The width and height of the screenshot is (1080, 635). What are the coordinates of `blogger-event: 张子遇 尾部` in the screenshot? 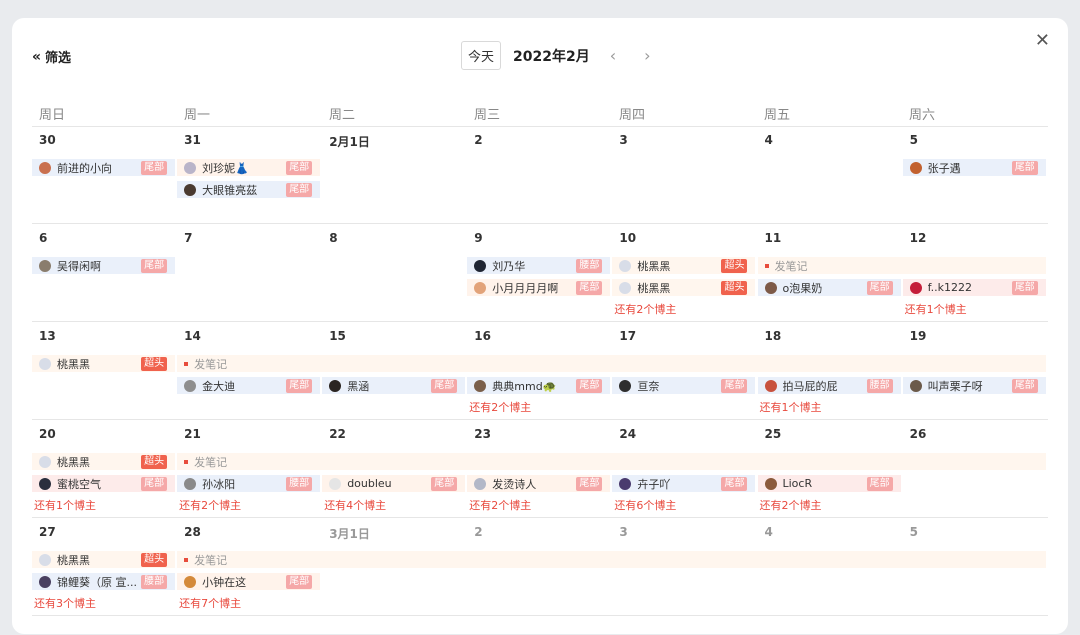 It's located at (974, 167).